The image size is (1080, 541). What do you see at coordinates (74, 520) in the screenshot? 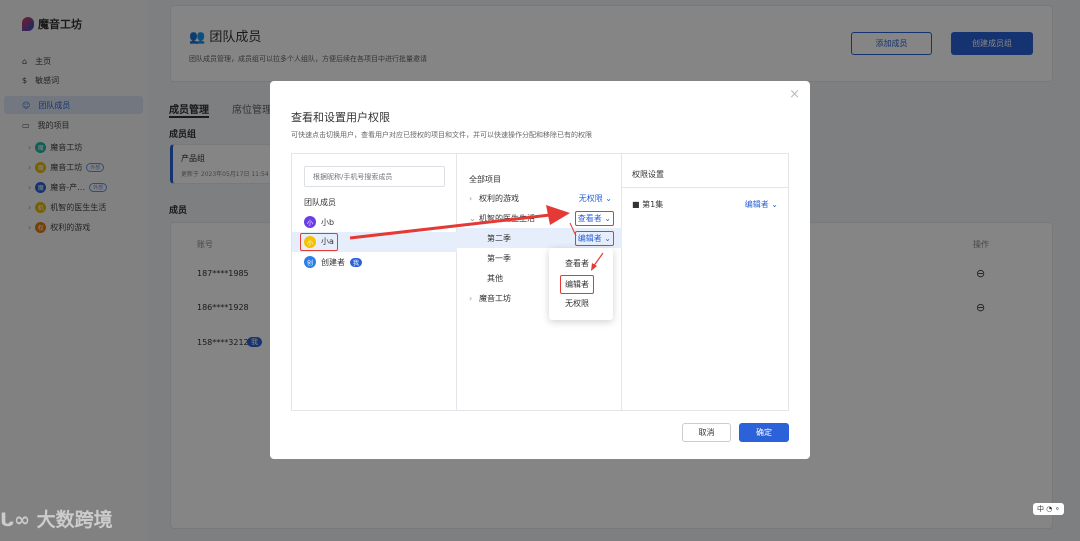
I see `watermark-text: 大数跨境` at bounding box center [74, 520].